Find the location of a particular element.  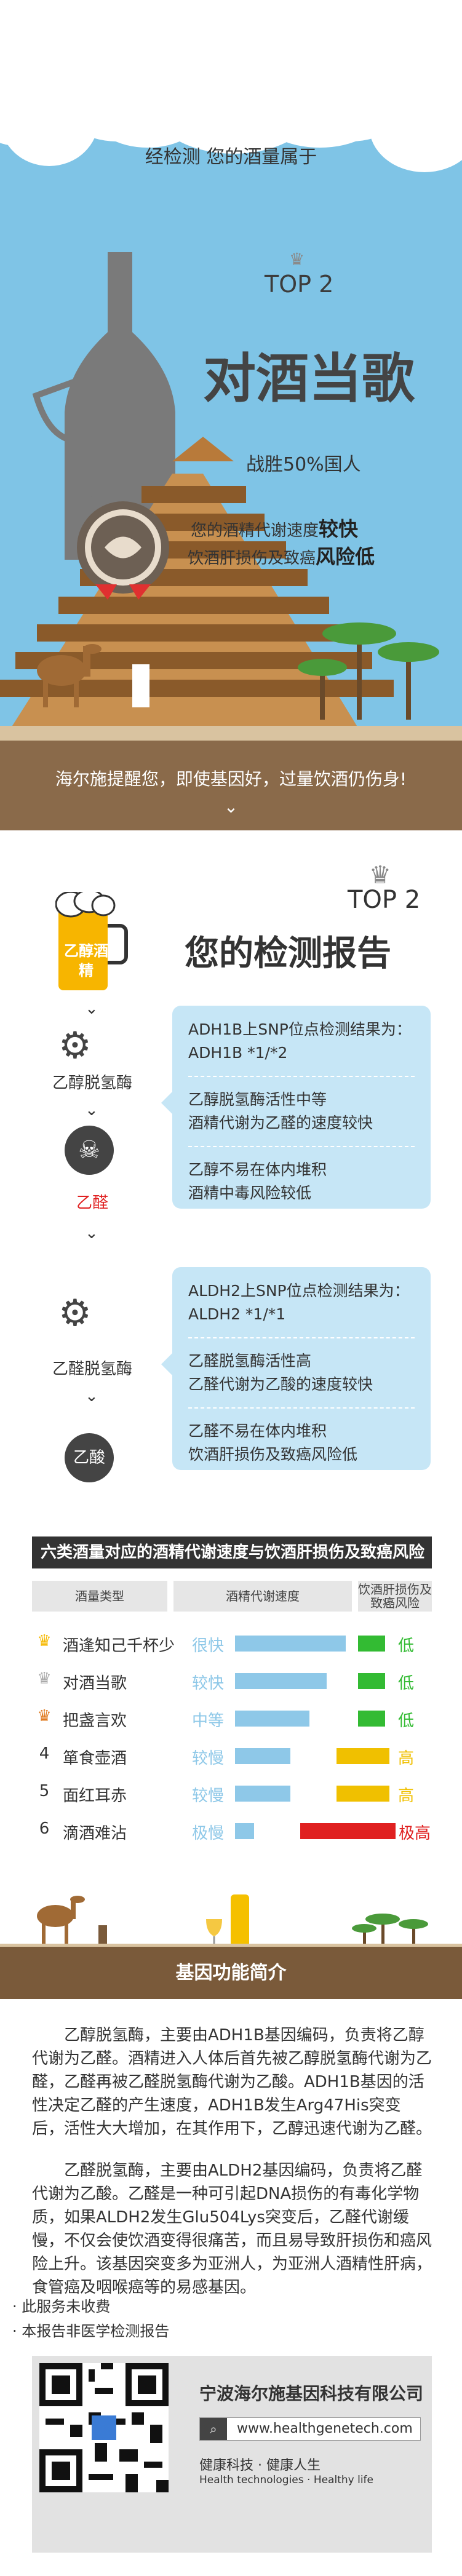

hero-title: 对酒当歌 is located at coordinates (309, 379).